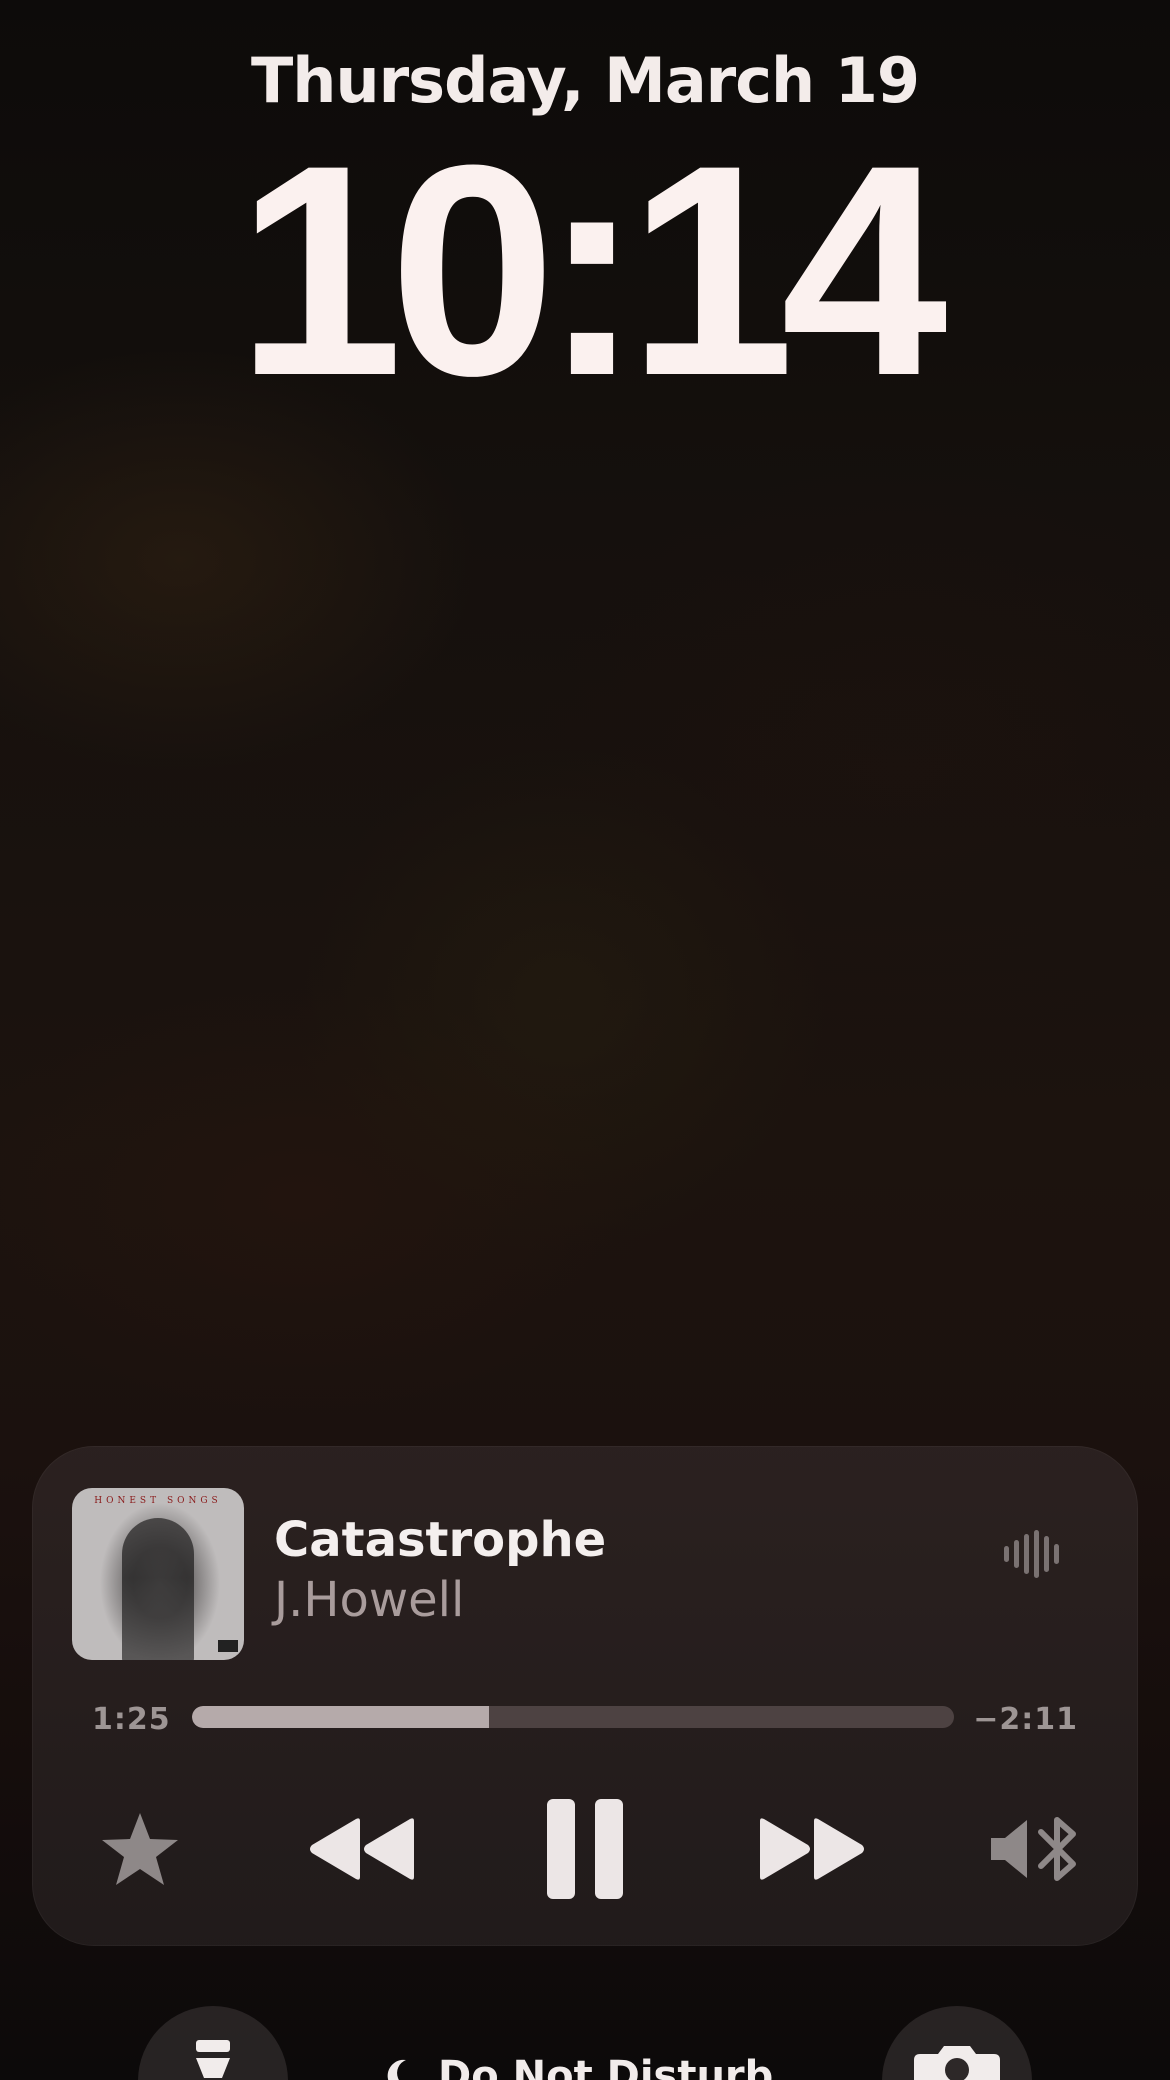 The image size is (1170, 2080). I want to click on pause-icon, so click(585, 1849).